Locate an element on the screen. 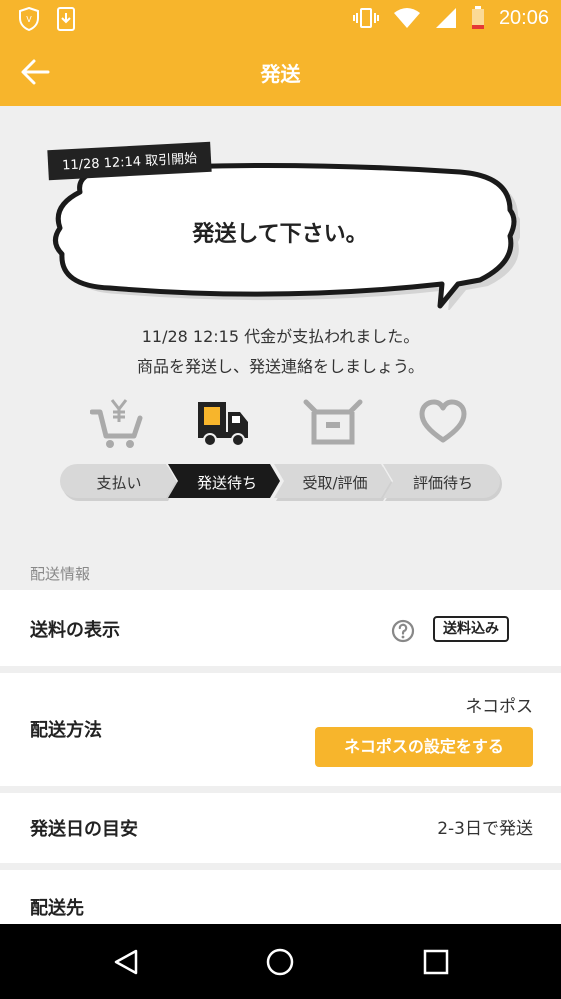 The height and width of the screenshot is (999, 561). shipping-method-label: 配送方法 is located at coordinates (66, 730).